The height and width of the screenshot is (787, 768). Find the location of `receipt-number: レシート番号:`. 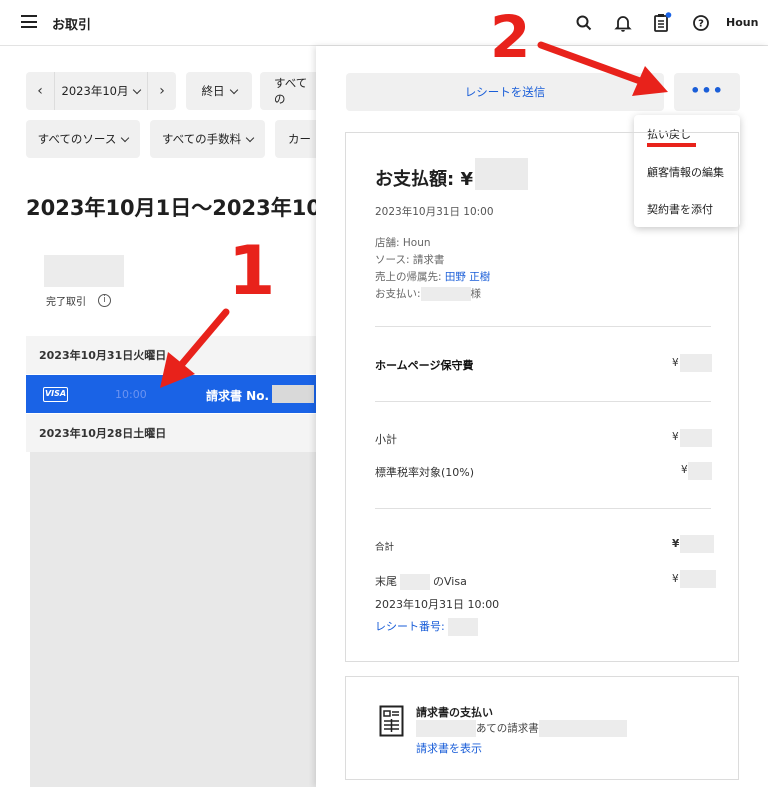

receipt-number: レシート番号: is located at coordinates (426, 627).